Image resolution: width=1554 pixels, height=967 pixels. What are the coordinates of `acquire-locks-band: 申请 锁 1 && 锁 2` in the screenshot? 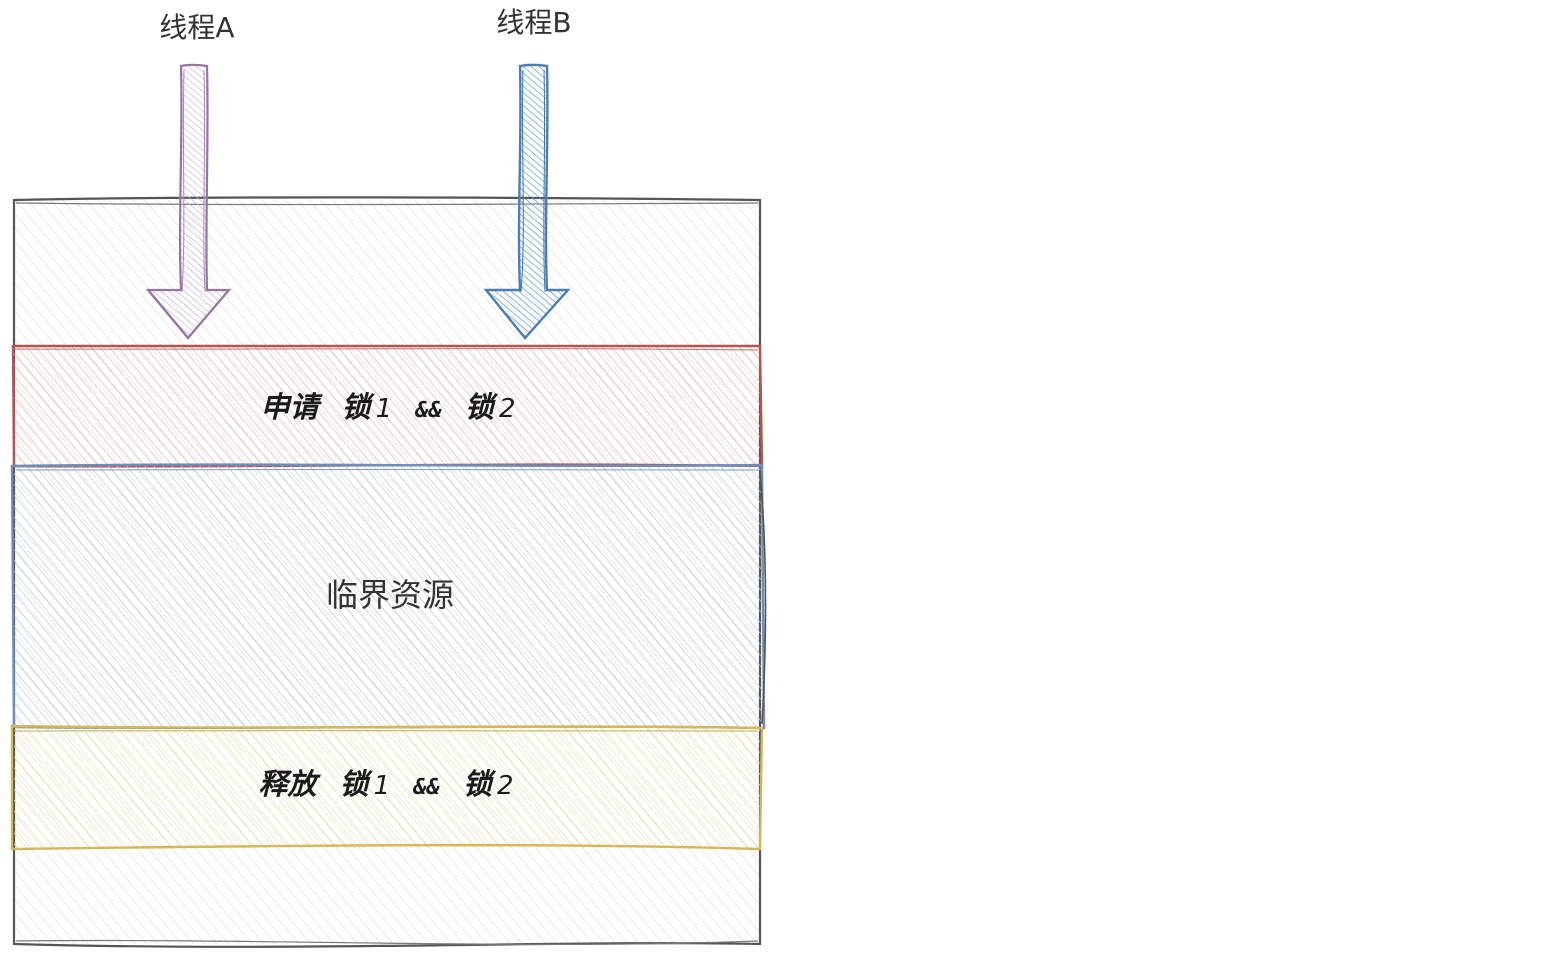 It's located at (387, 405).